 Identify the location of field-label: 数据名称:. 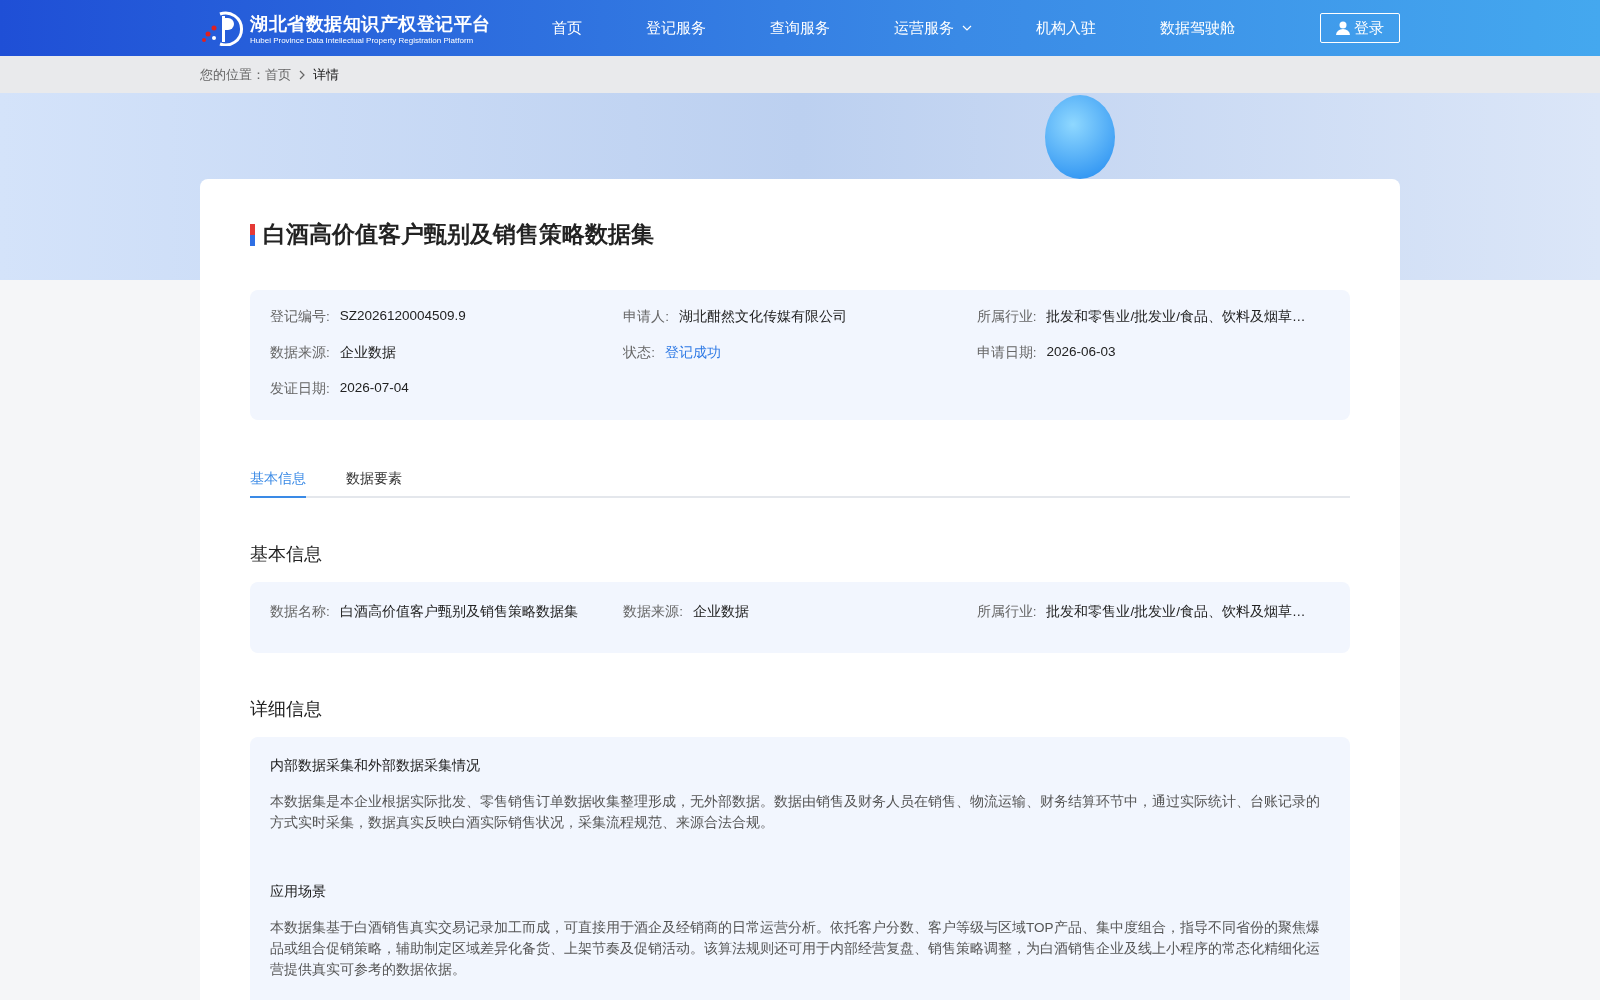
(300, 612).